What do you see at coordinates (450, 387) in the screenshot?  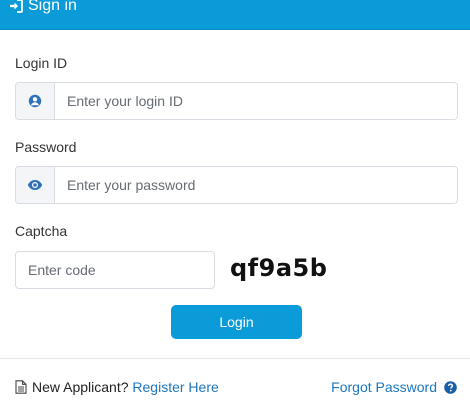 I see `question-circle-icon` at bounding box center [450, 387].